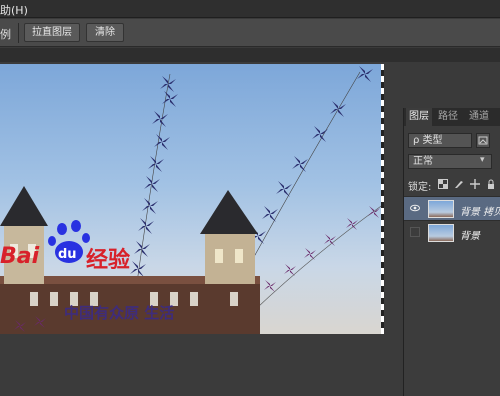 The height and width of the screenshot is (396, 500). I want to click on lock-brush-icon, so click(459, 184).